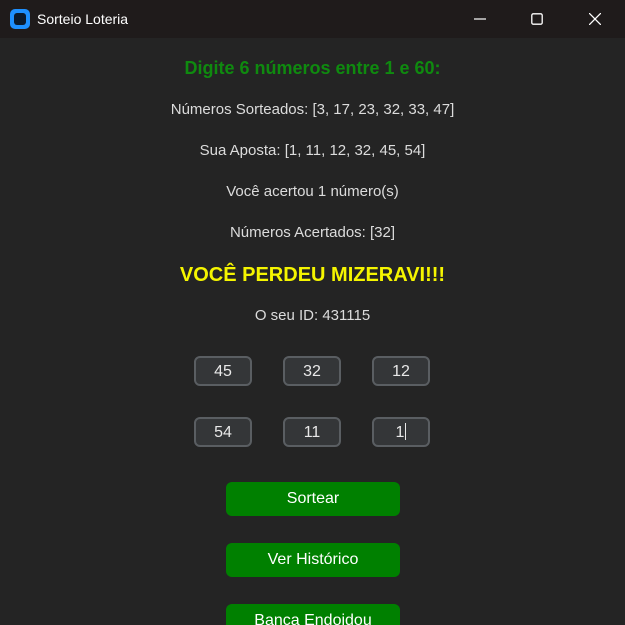 This screenshot has width=625, height=625. I want to click on close-icon, so click(595, 19).